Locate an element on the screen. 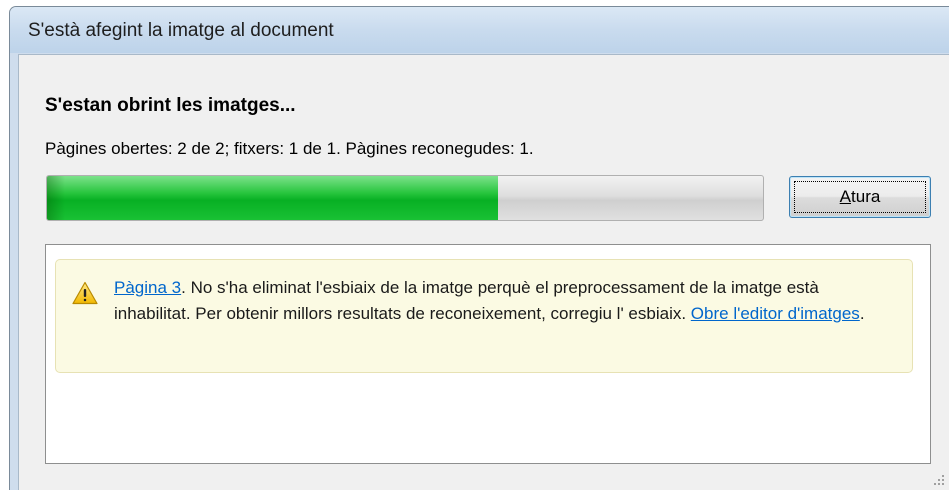 The width and height of the screenshot is (949, 490). progress-bar is located at coordinates (405, 198).